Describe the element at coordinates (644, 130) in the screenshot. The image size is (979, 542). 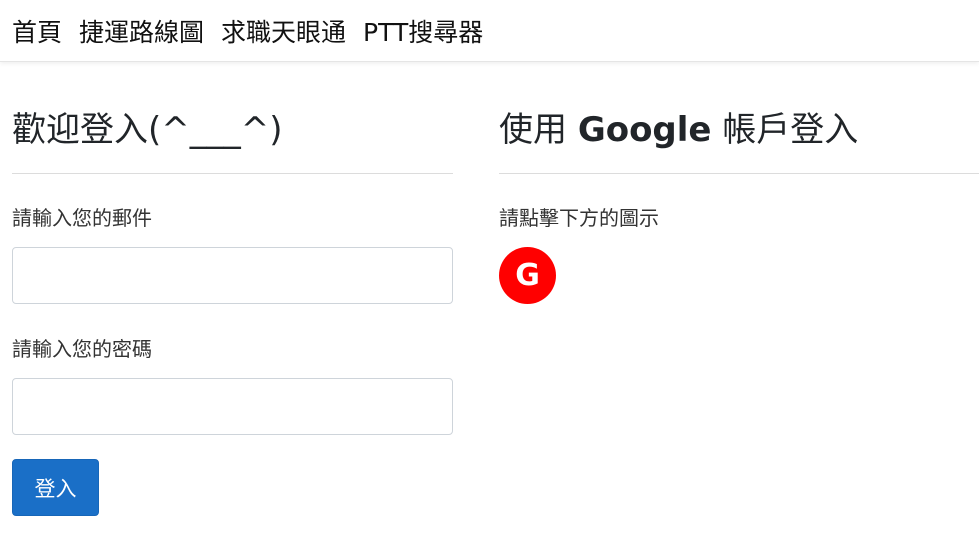
I see `google-title-brand: Google` at that location.